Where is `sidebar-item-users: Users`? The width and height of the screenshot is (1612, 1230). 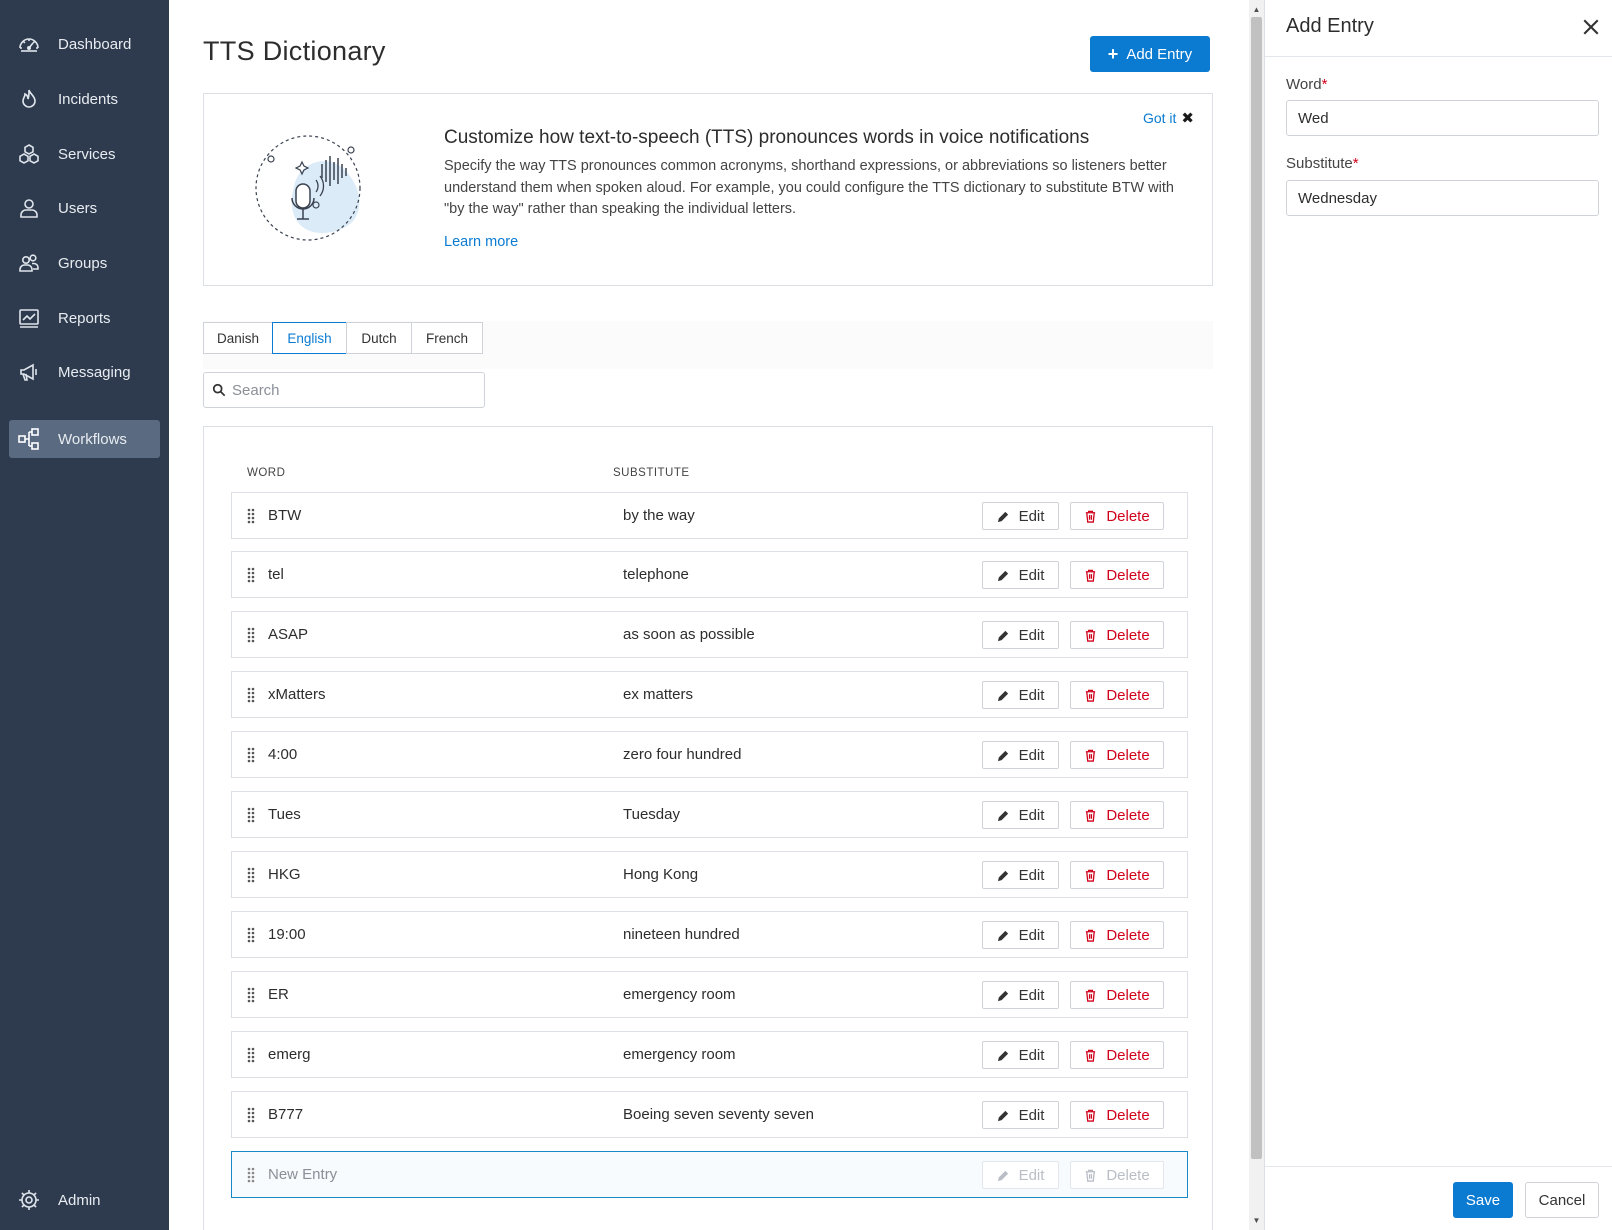
sidebar-item-users: Users is located at coordinates (84, 208).